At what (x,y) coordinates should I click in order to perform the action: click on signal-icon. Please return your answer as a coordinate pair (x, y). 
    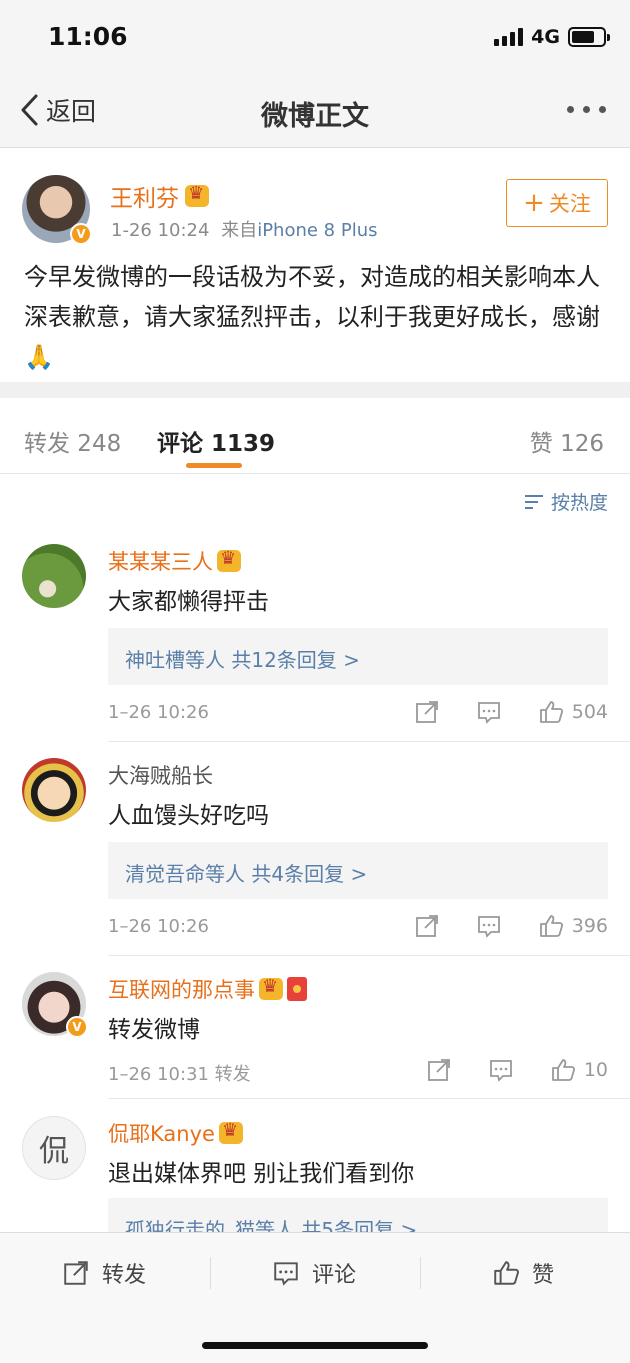
    Looking at the image, I should click on (509, 37).